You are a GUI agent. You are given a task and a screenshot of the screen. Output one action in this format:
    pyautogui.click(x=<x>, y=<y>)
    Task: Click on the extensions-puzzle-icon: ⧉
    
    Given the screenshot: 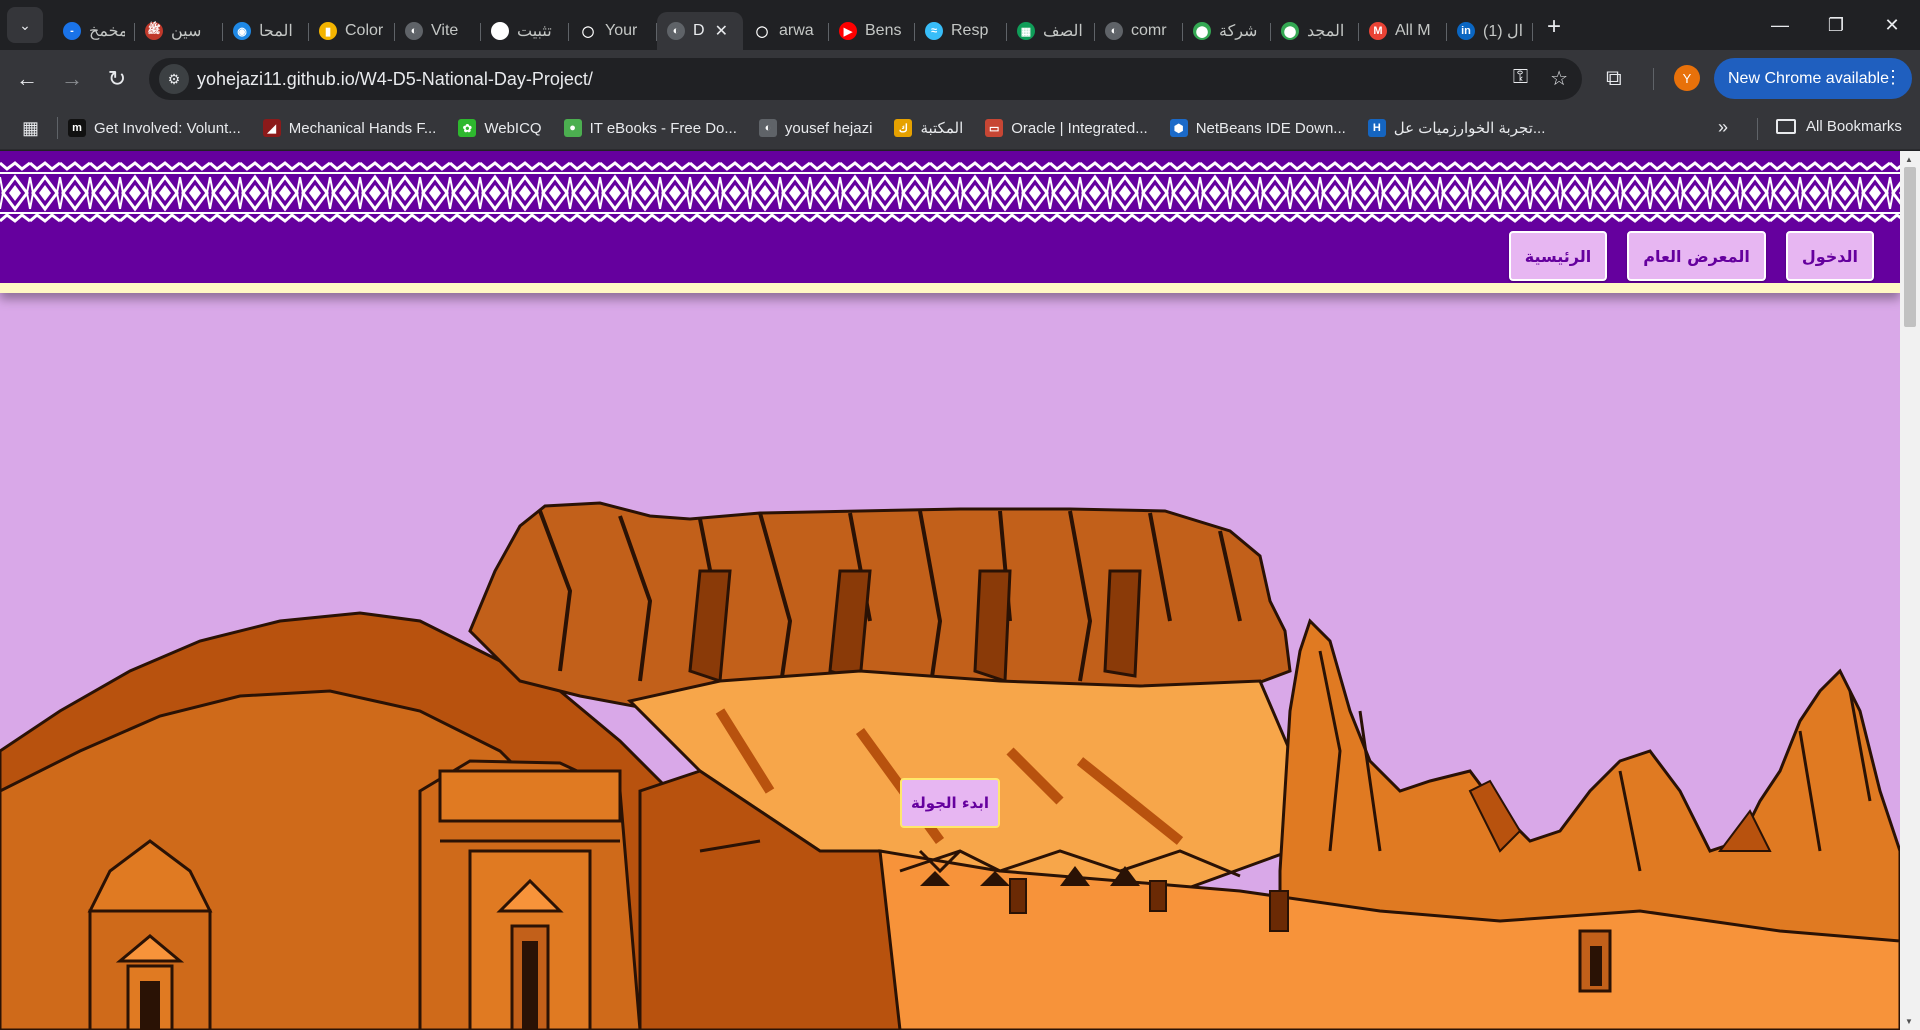 What is the action you would take?
    pyautogui.click(x=1614, y=78)
    